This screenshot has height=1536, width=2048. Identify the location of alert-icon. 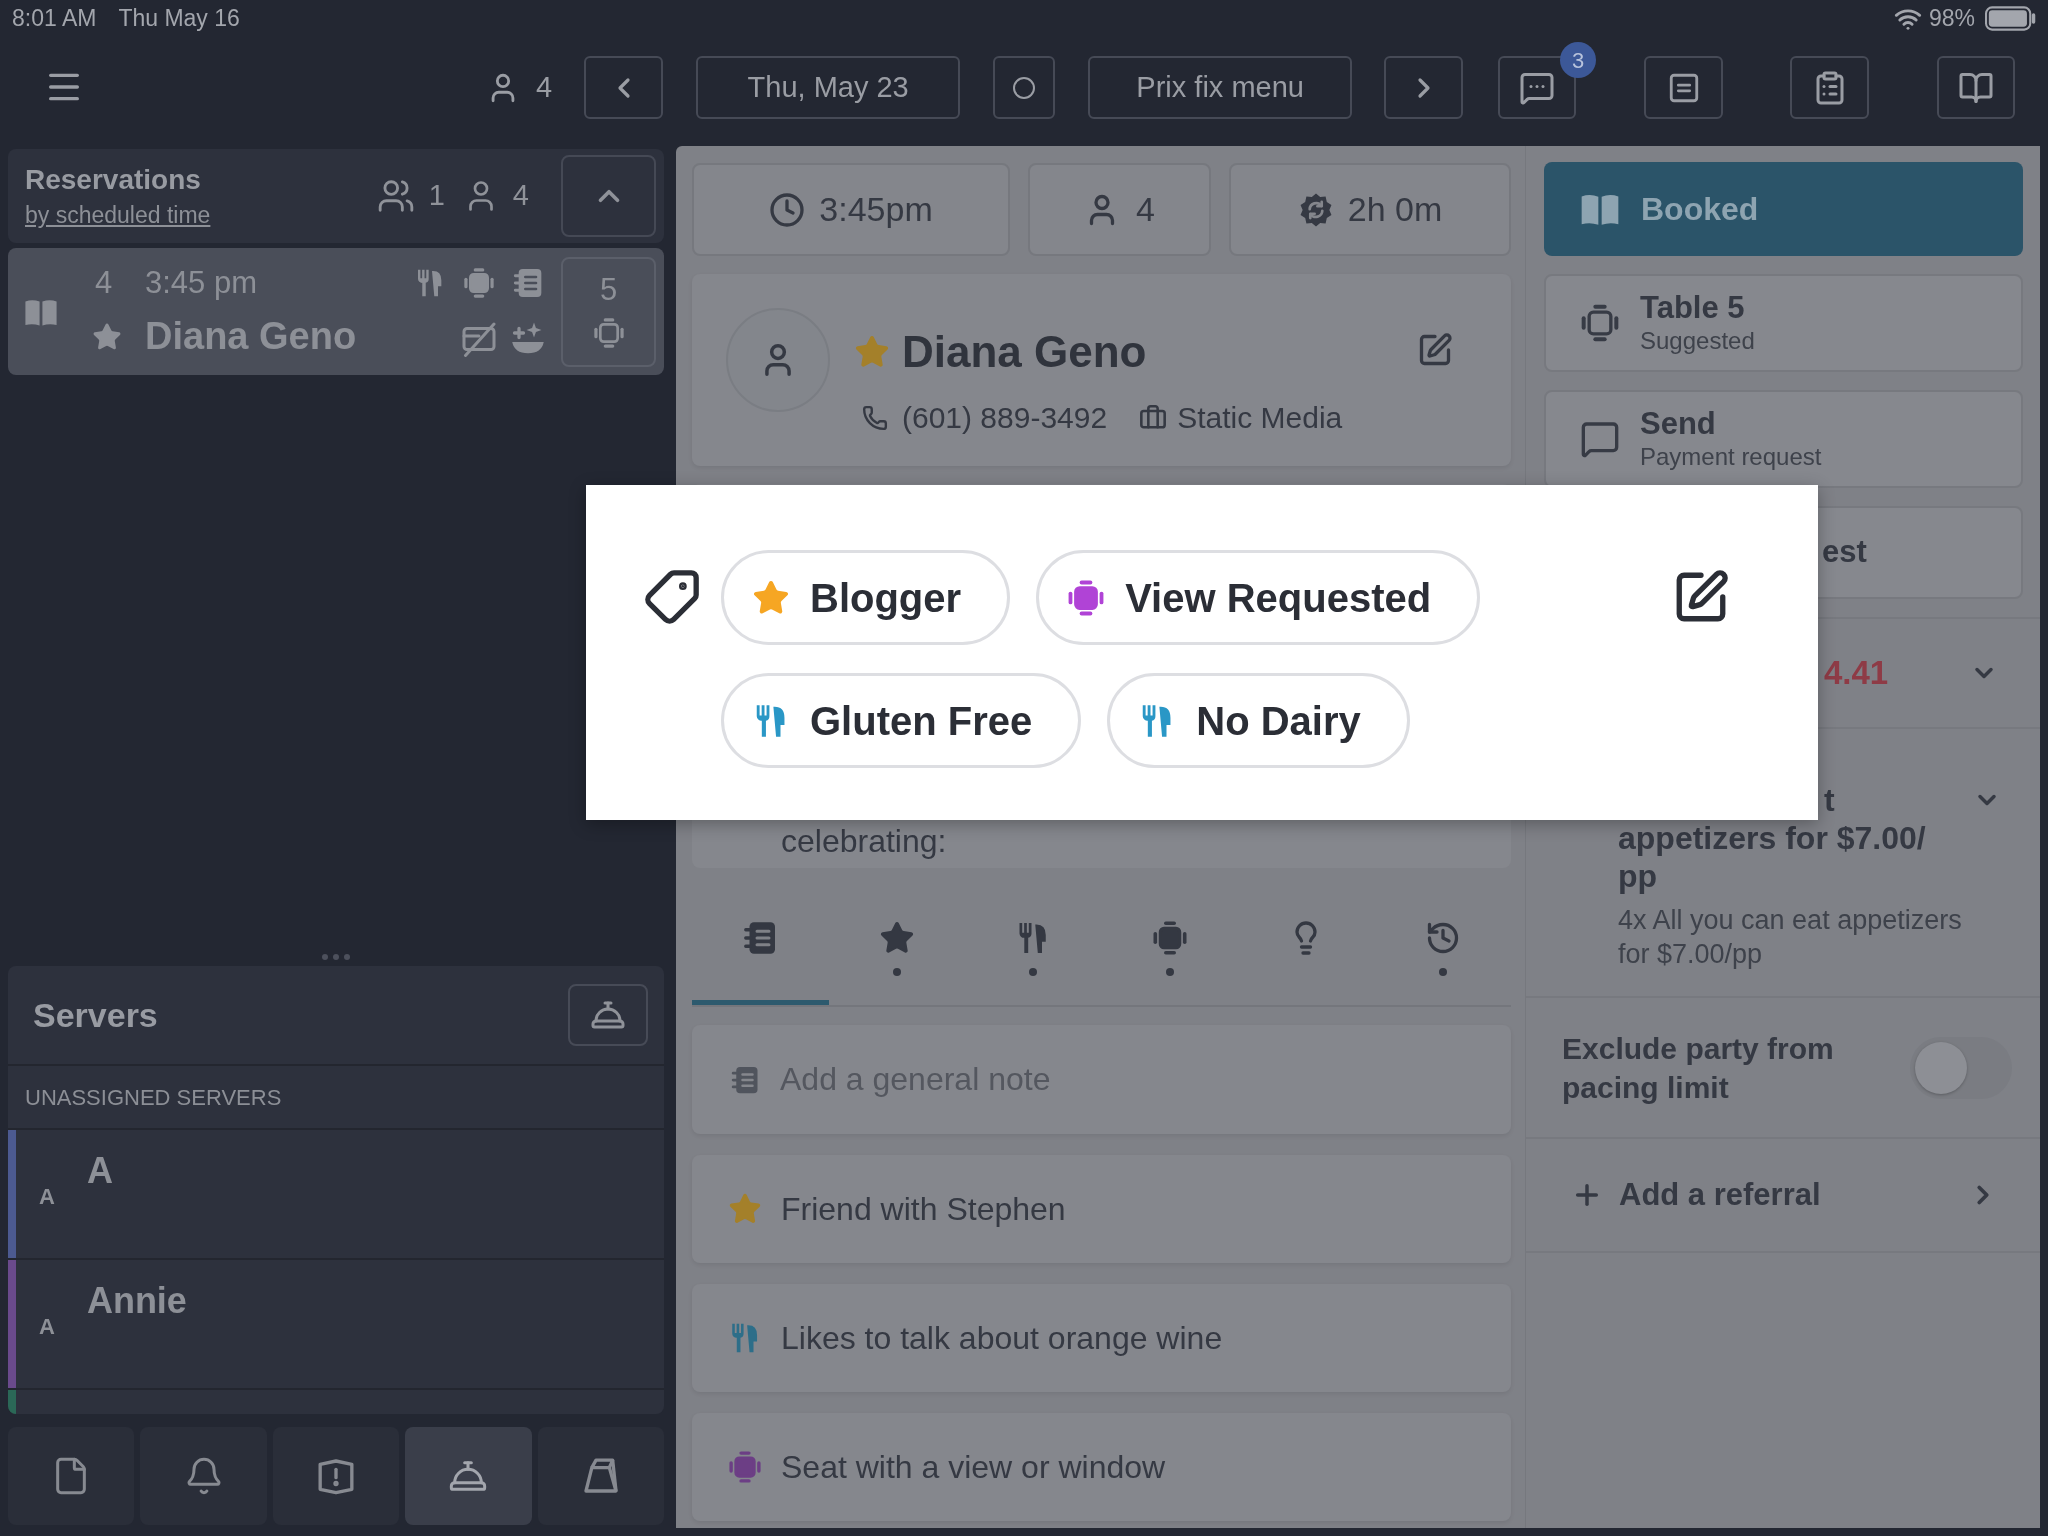
(336, 1476).